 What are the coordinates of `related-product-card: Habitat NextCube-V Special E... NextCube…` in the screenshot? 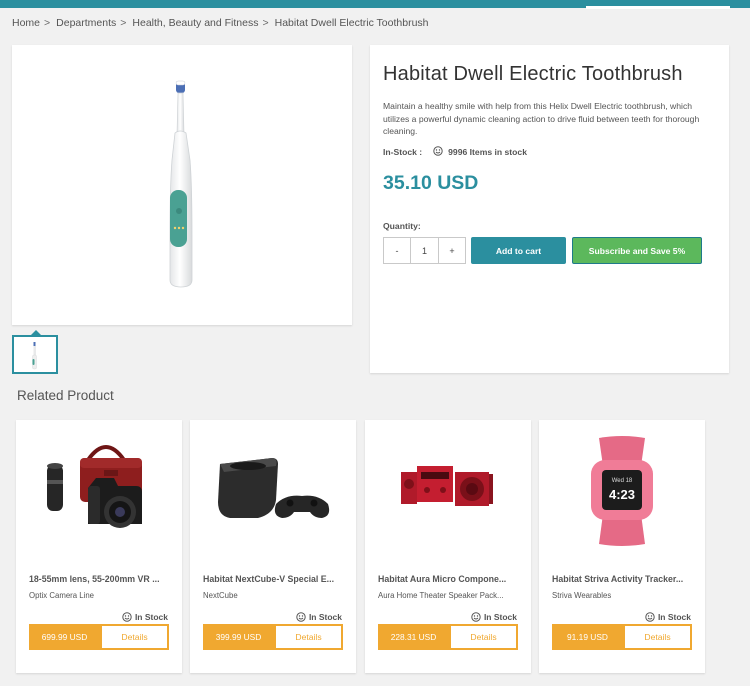 It's located at (273, 546).